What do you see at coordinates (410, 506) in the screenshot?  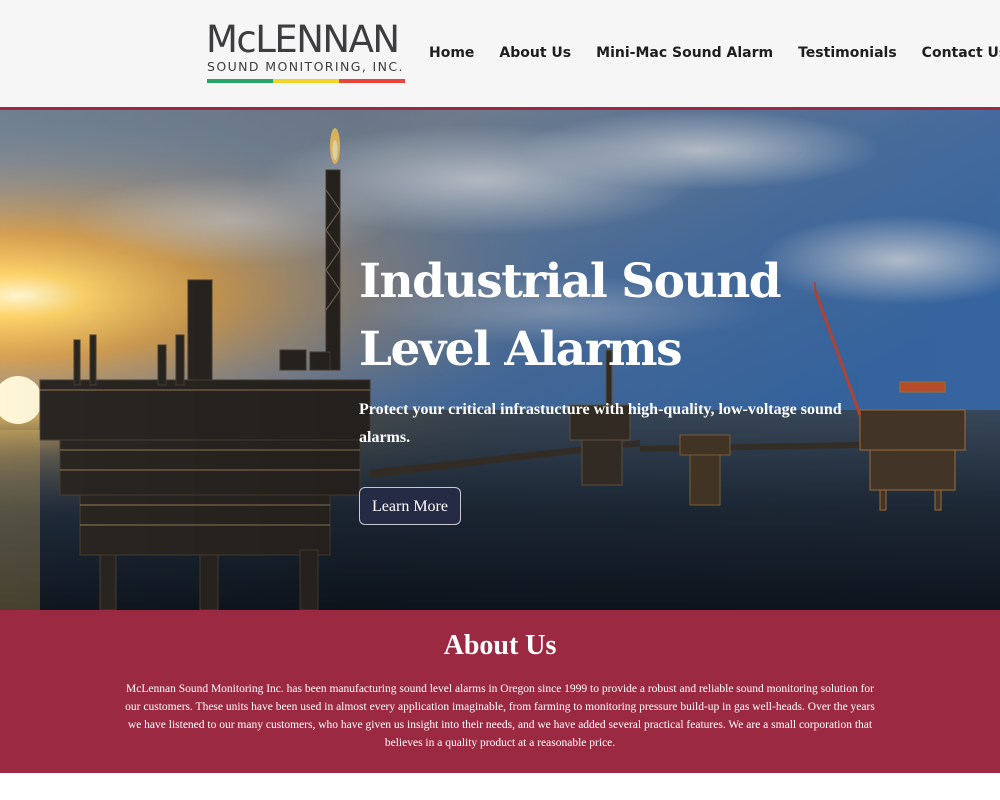 I see `learn-more-button: Learn More` at bounding box center [410, 506].